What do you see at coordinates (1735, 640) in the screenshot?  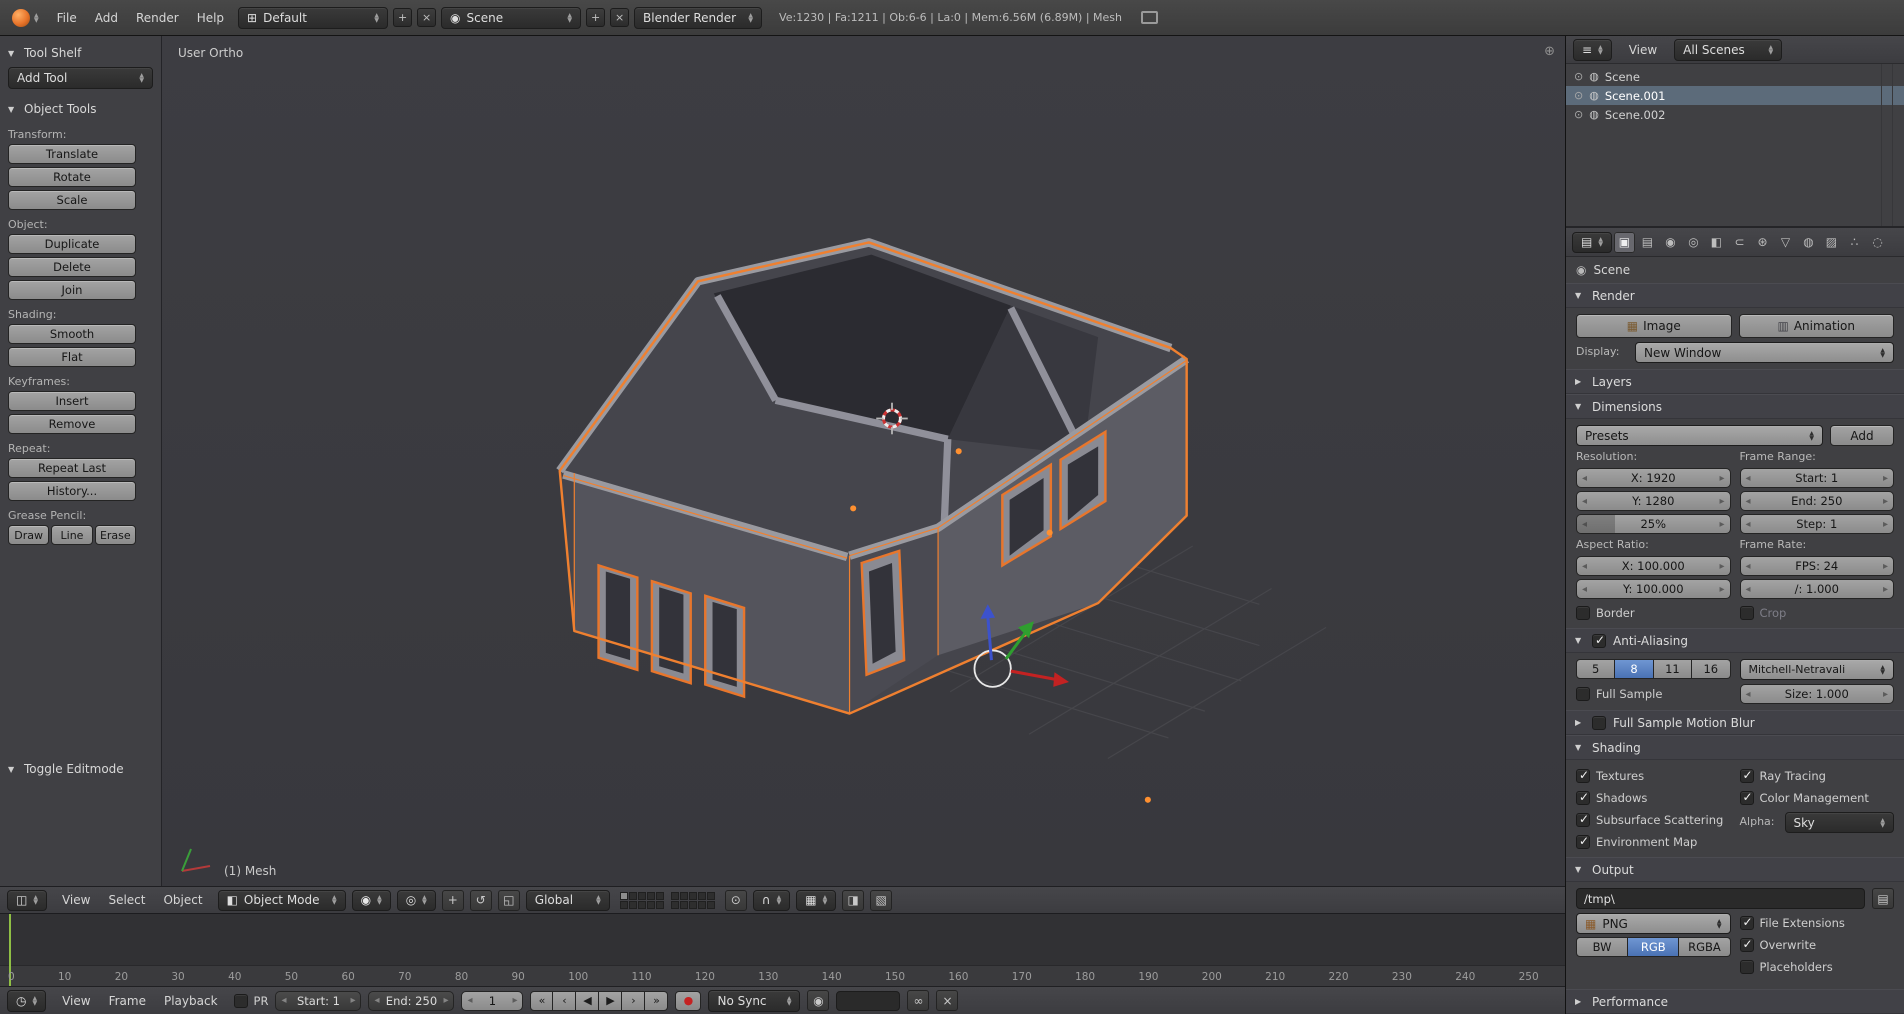 I see `panel-header-antialiasing: Anti-Aliasing` at bounding box center [1735, 640].